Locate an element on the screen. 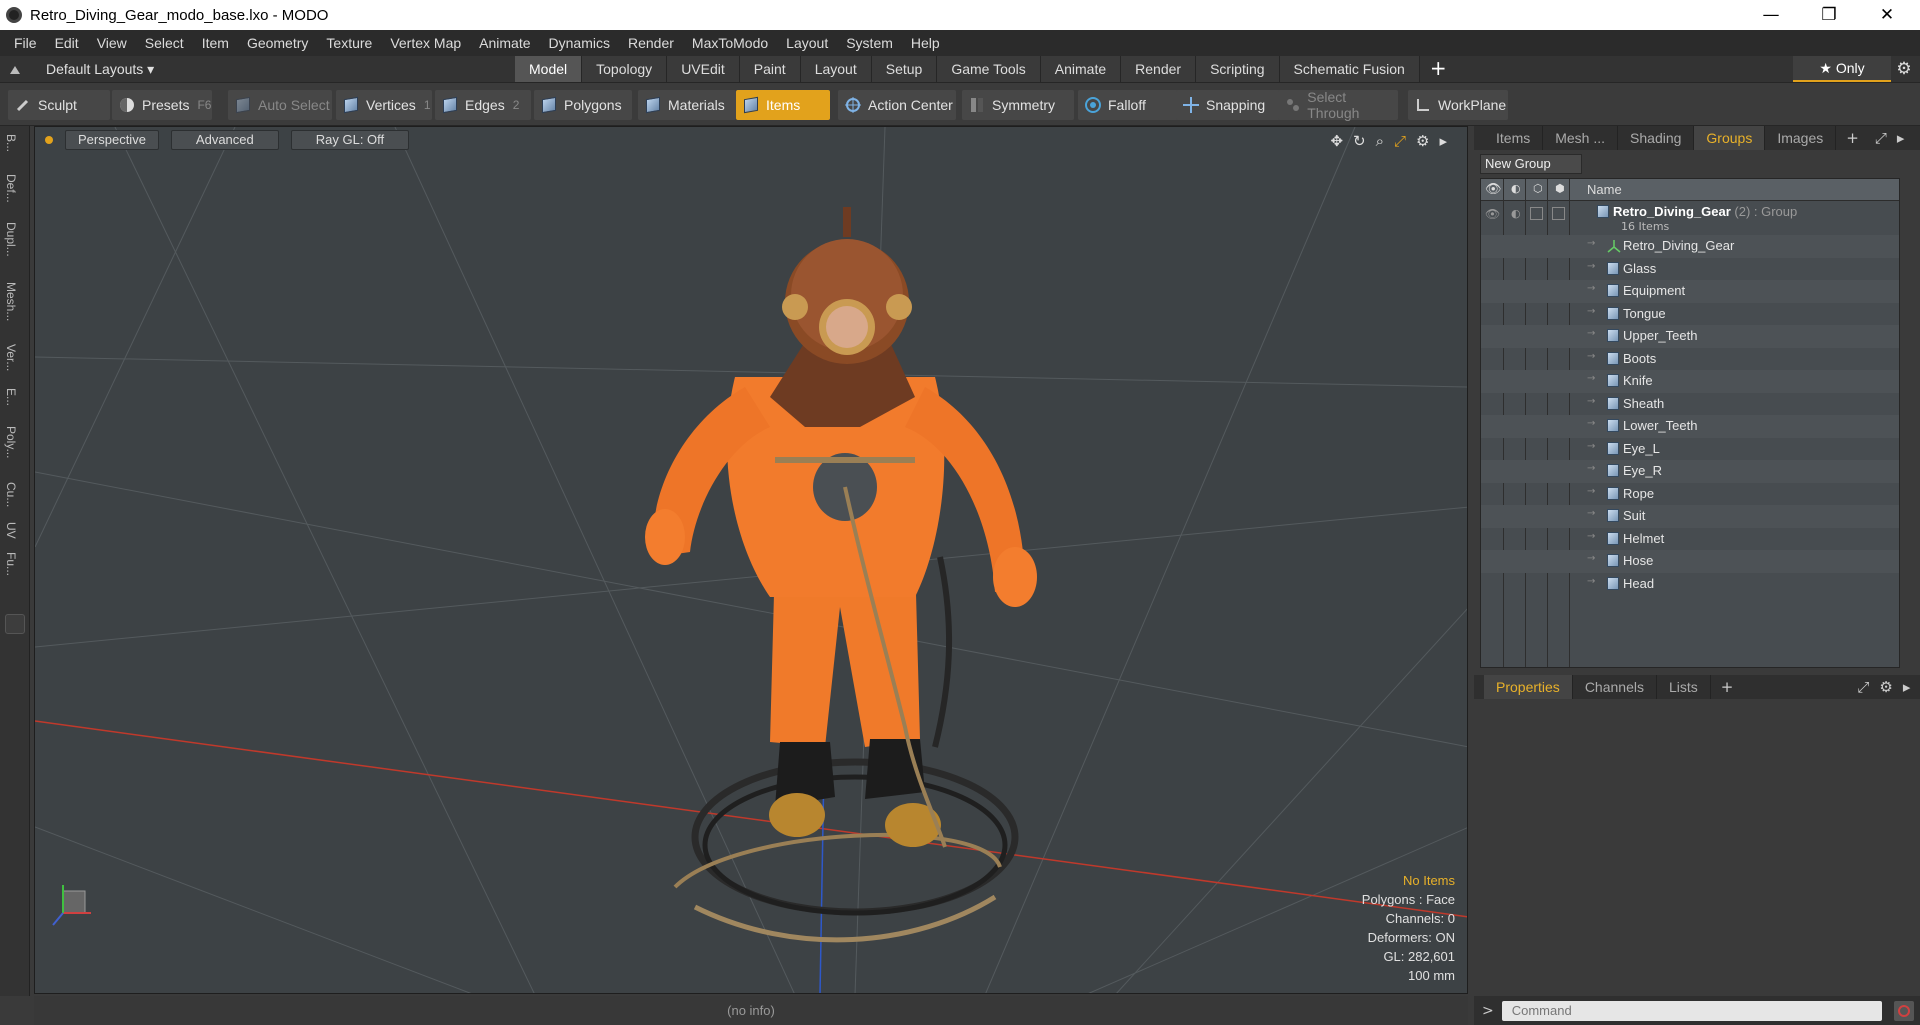 Image resolution: width=1920 pixels, height=1025 pixels. menu-item: Item is located at coordinates (215, 43).